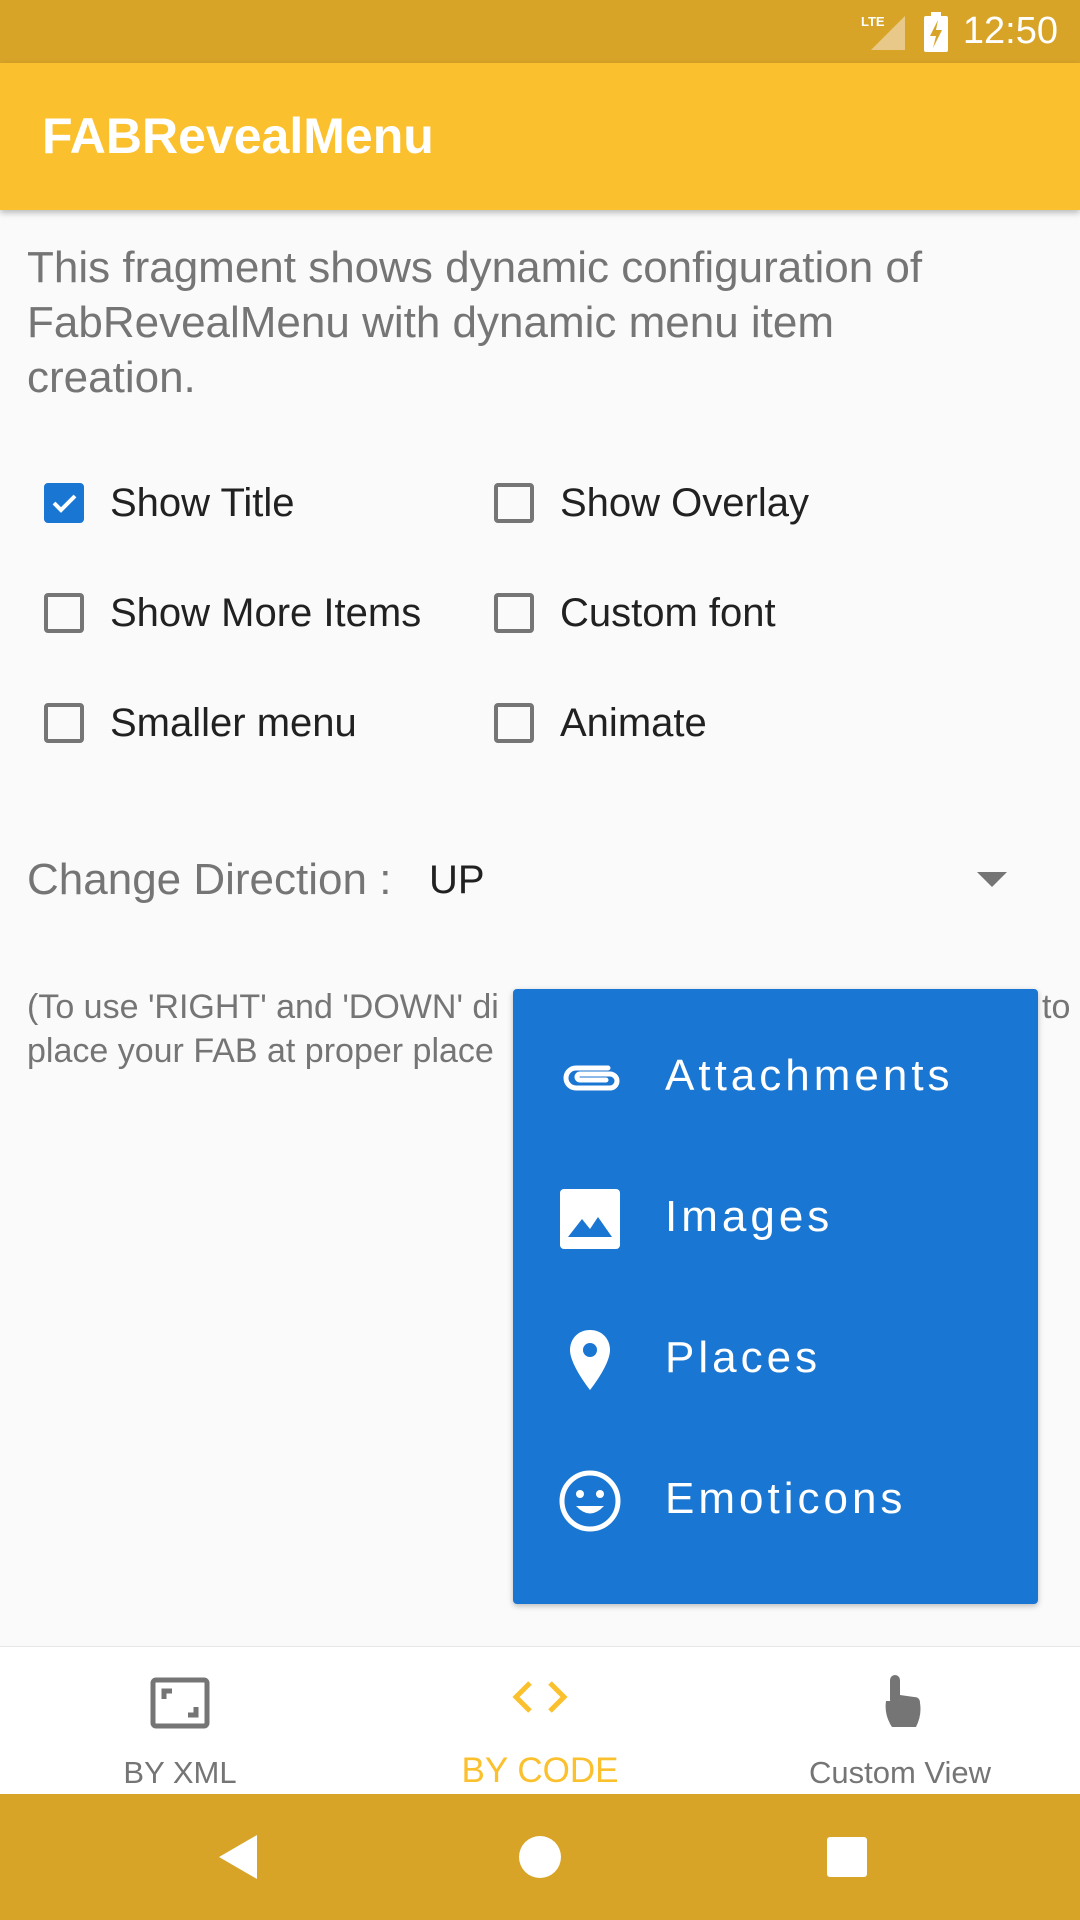 This screenshot has width=1080, height=1920. I want to click on nav-item-by-code: BY CODE, so click(540, 1721).